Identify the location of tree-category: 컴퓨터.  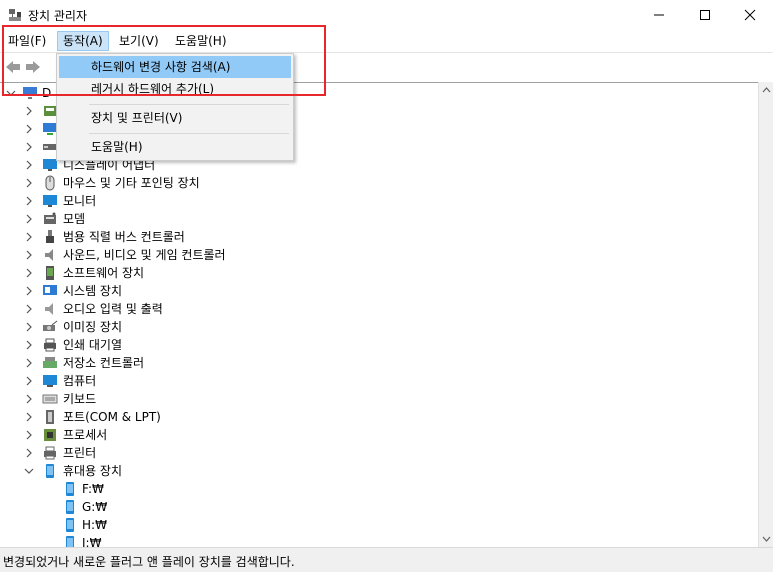
(379, 381).